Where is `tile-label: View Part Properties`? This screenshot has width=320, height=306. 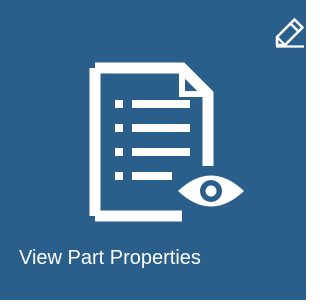 tile-label: View Part Properties is located at coordinates (110, 258).